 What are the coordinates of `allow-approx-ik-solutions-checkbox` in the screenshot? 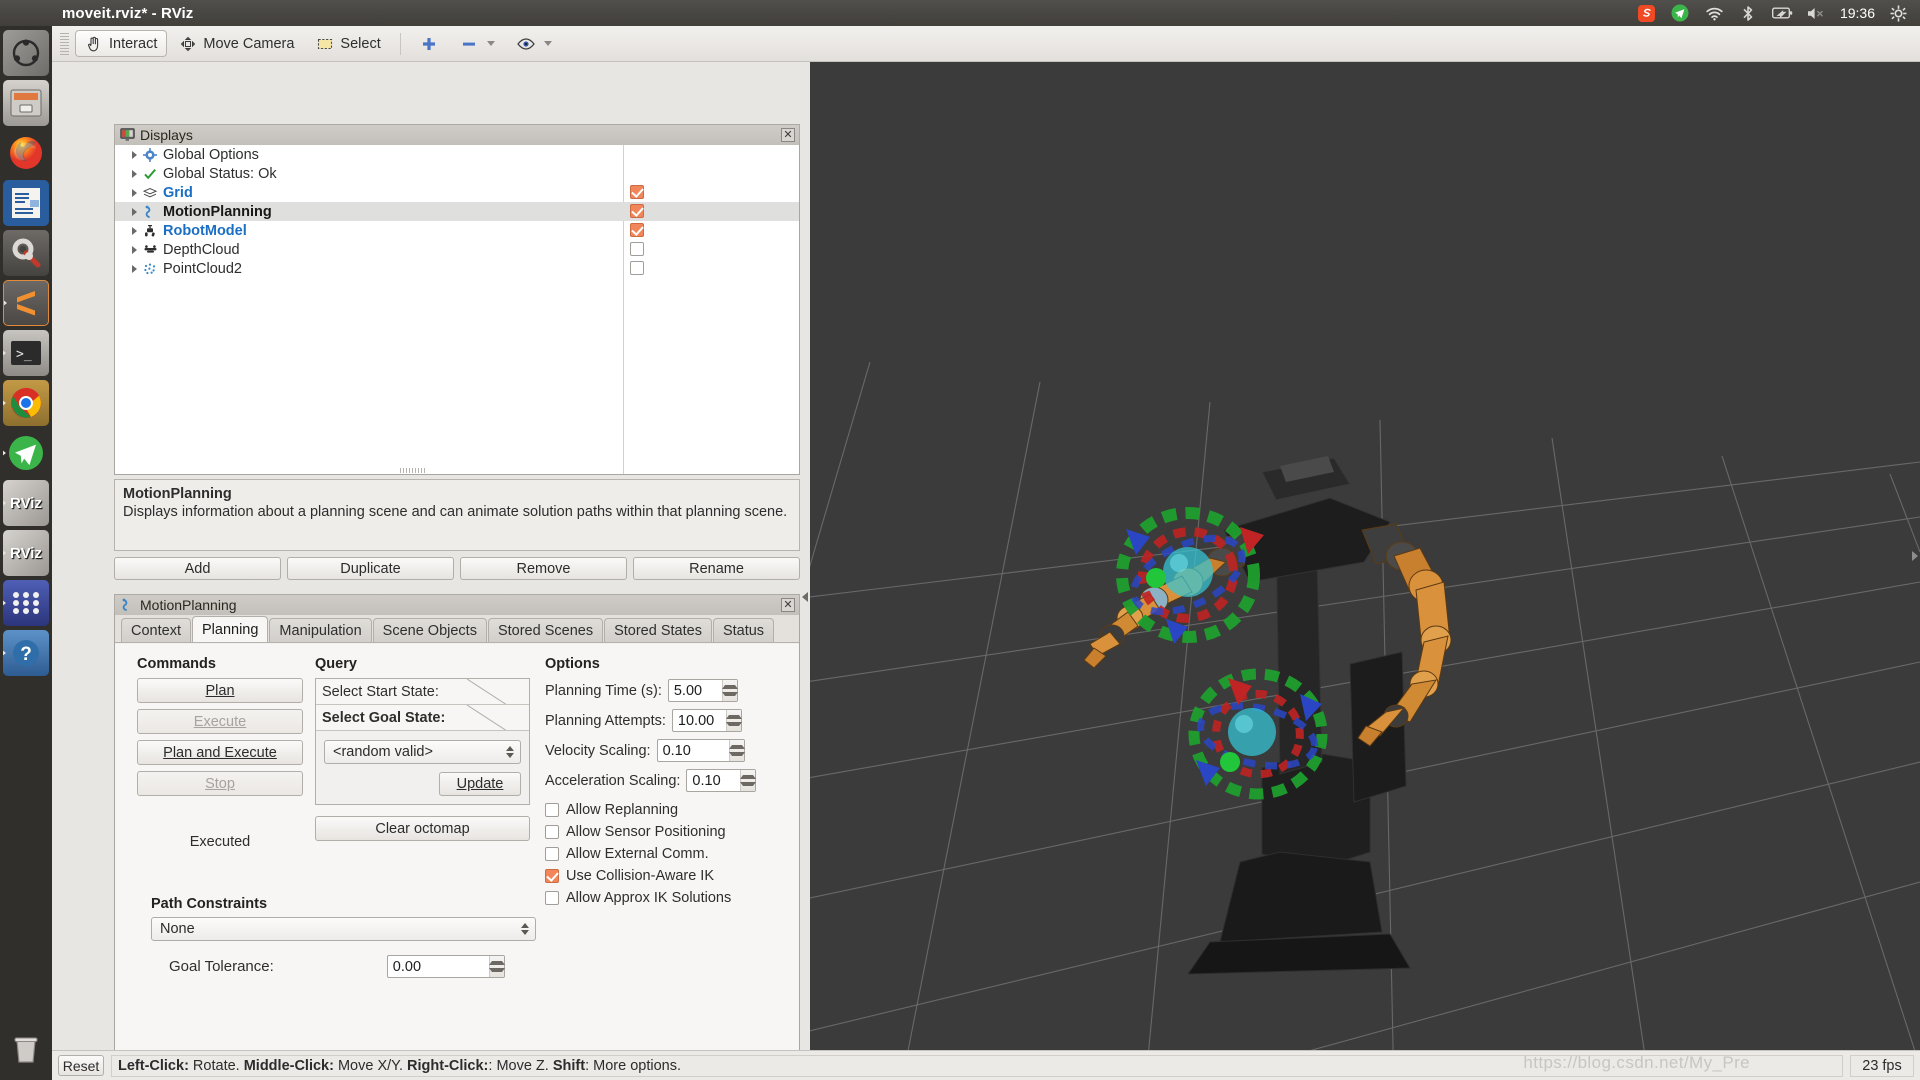 It's located at (552, 898).